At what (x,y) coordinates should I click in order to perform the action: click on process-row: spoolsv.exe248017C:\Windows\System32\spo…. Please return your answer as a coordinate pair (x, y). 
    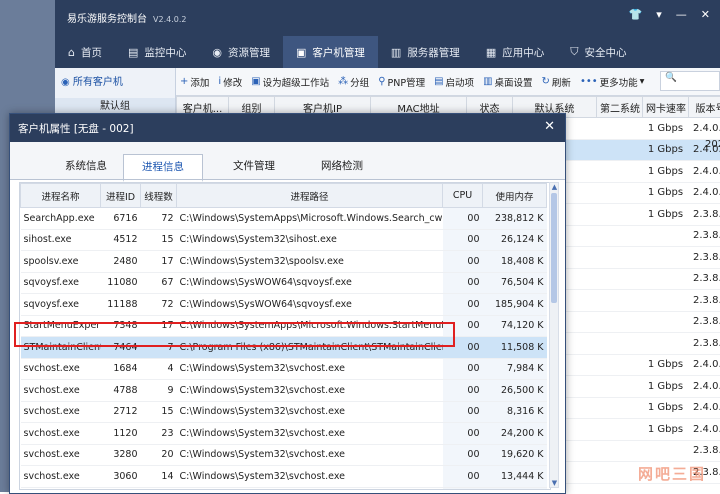
    Looking at the image, I should click on (284, 262).